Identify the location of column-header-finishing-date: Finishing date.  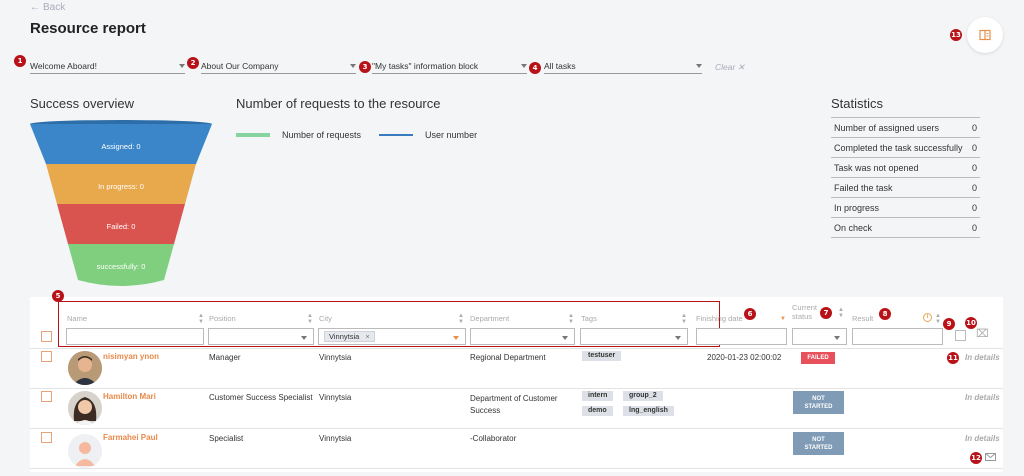
(719, 318).